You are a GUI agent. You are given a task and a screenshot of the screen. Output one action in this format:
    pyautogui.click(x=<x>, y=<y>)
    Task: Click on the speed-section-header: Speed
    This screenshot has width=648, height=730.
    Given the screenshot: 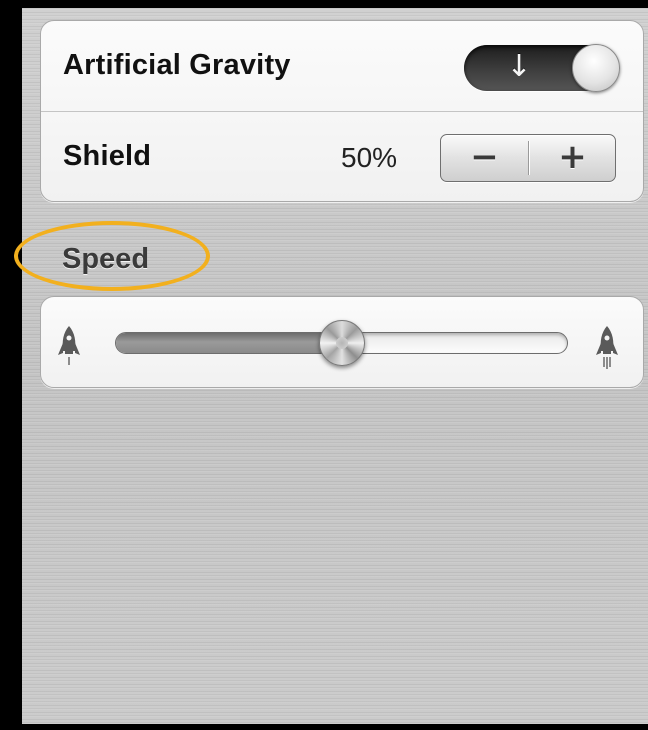 What is the action you would take?
    pyautogui.click(x=106, y=259)
    